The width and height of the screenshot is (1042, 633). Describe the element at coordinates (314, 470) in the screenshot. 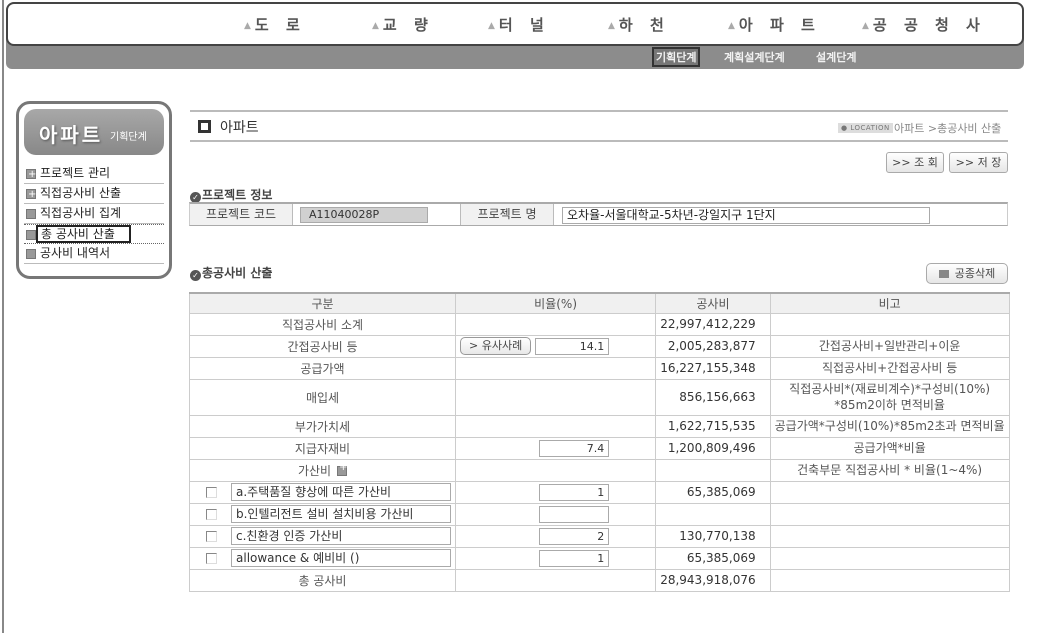

I see `row-label-text: 가산비` at that location.